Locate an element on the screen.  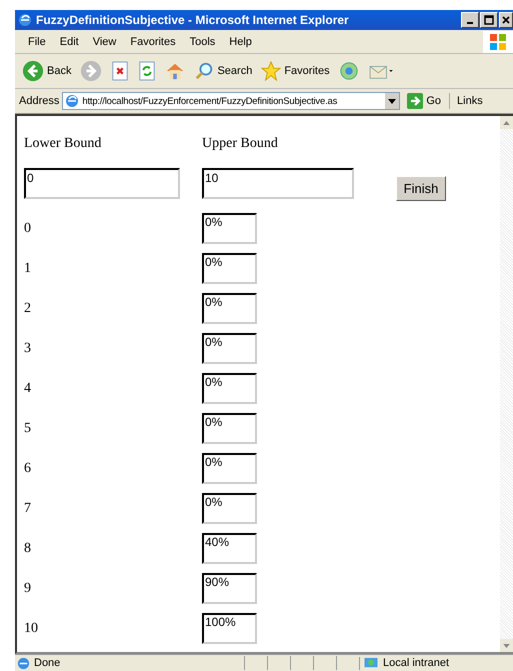
scrollbar is located at coordinates (506, 384).